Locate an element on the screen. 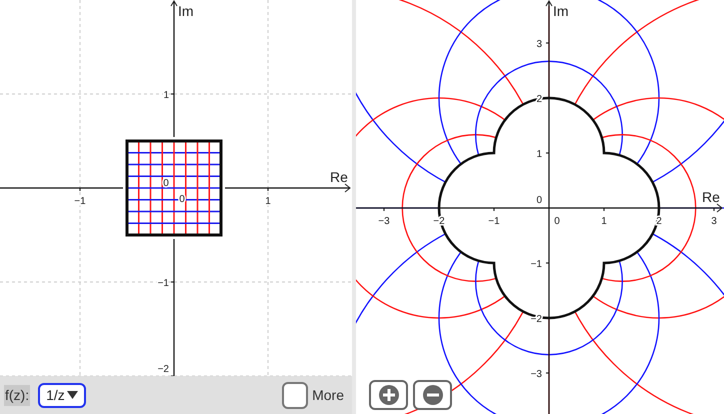 This screenshot has width=724, height=414. function-label: f(z): is located at coordinates (17, 395).